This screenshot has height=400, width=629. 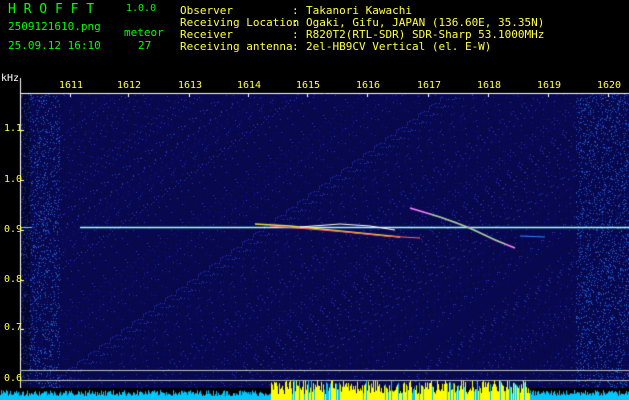 I want to click on info-label-observer: Observer, so click(x=206, y=10).